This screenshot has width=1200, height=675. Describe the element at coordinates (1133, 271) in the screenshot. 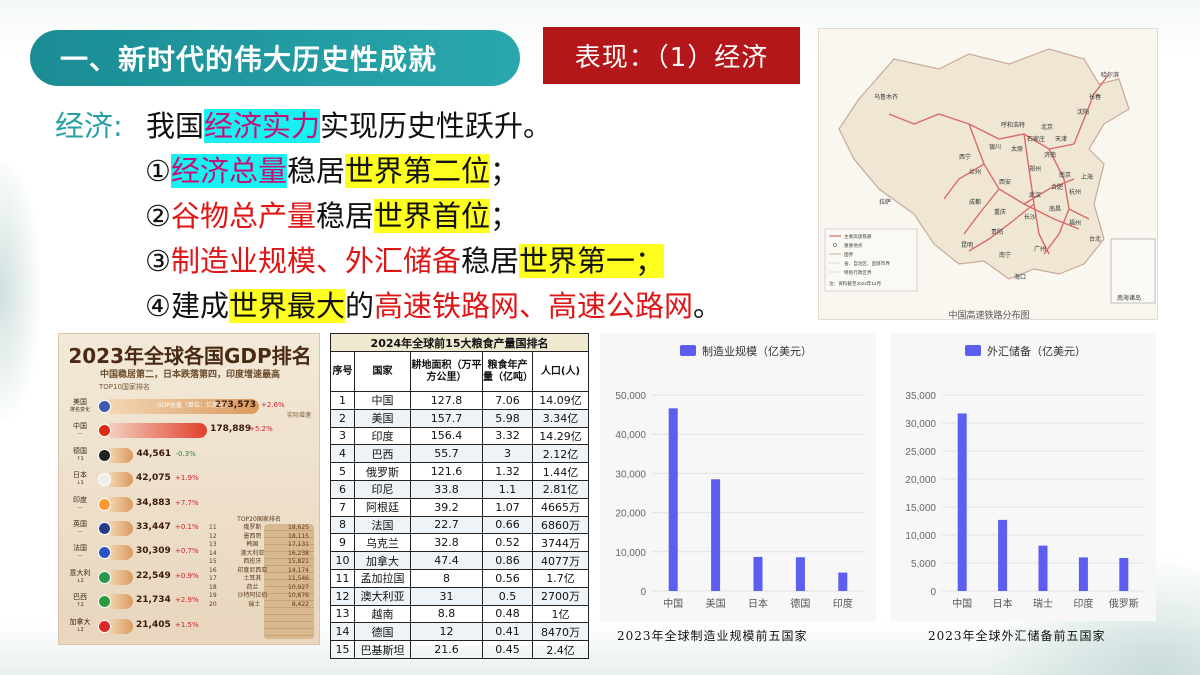

I see `map-inset-box` at that location.